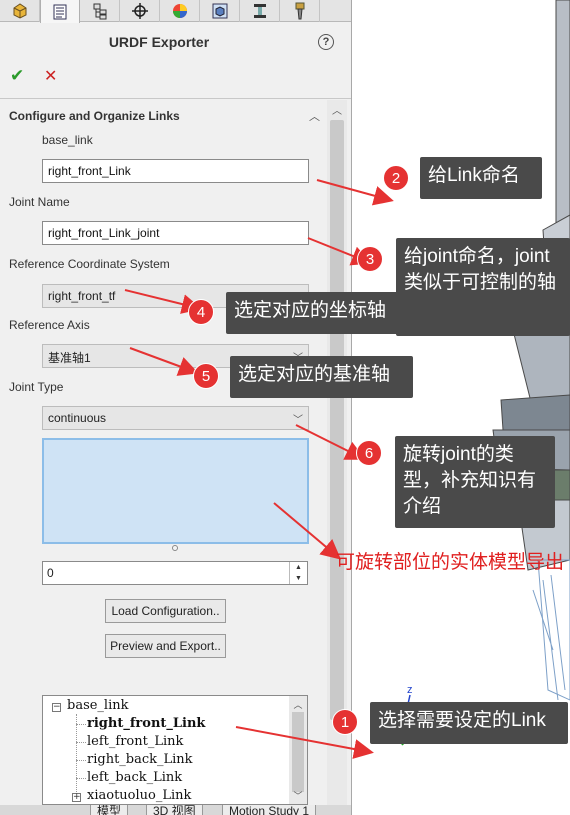 Image resolution: width=570 pixels, height=815 pixels. Describe the element at coordinates (146, 723) in the screenshot. I see `tree-node-selected: right_front_Link` at that location.